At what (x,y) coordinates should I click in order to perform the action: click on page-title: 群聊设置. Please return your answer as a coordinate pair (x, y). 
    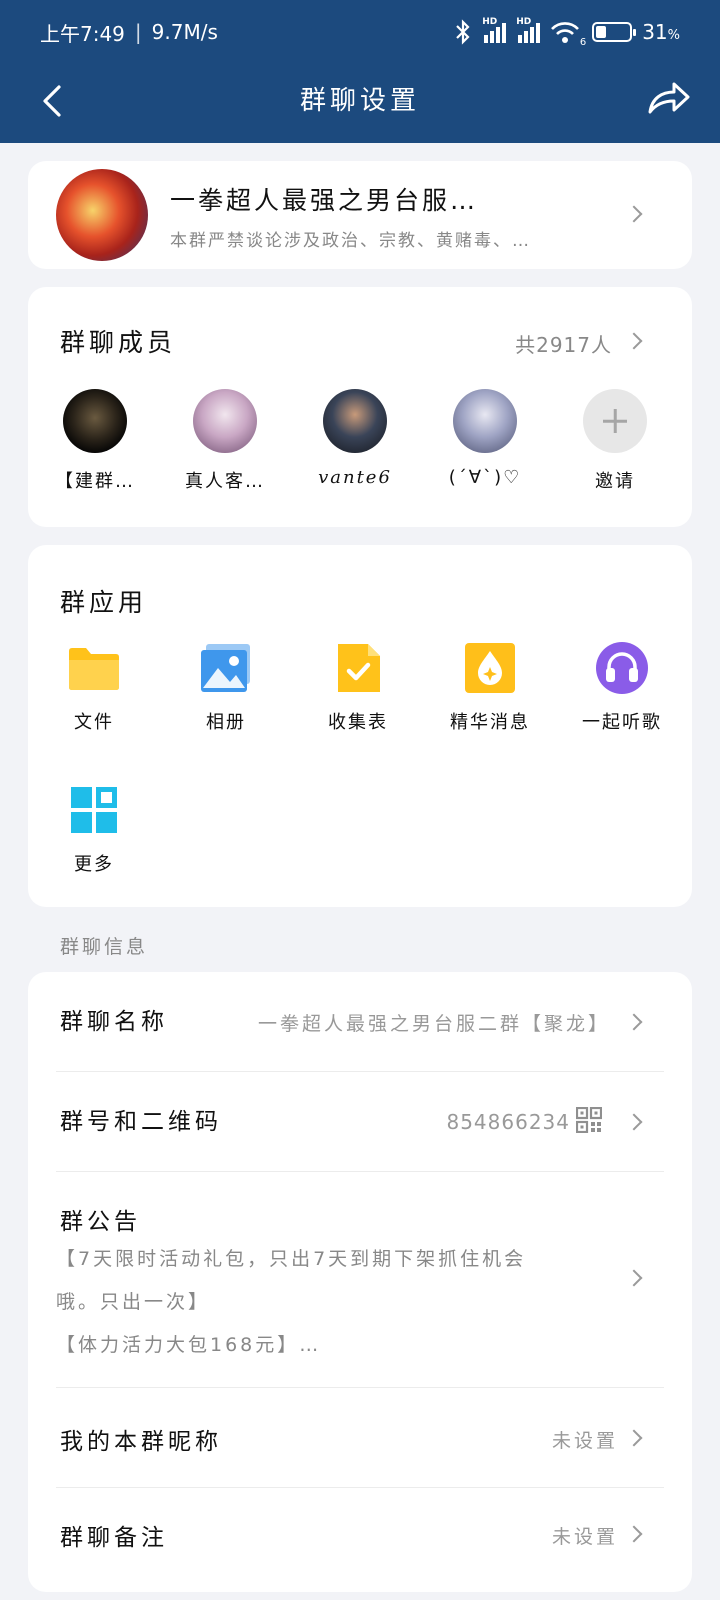
    Looking at the image, I should click on (359, 101).